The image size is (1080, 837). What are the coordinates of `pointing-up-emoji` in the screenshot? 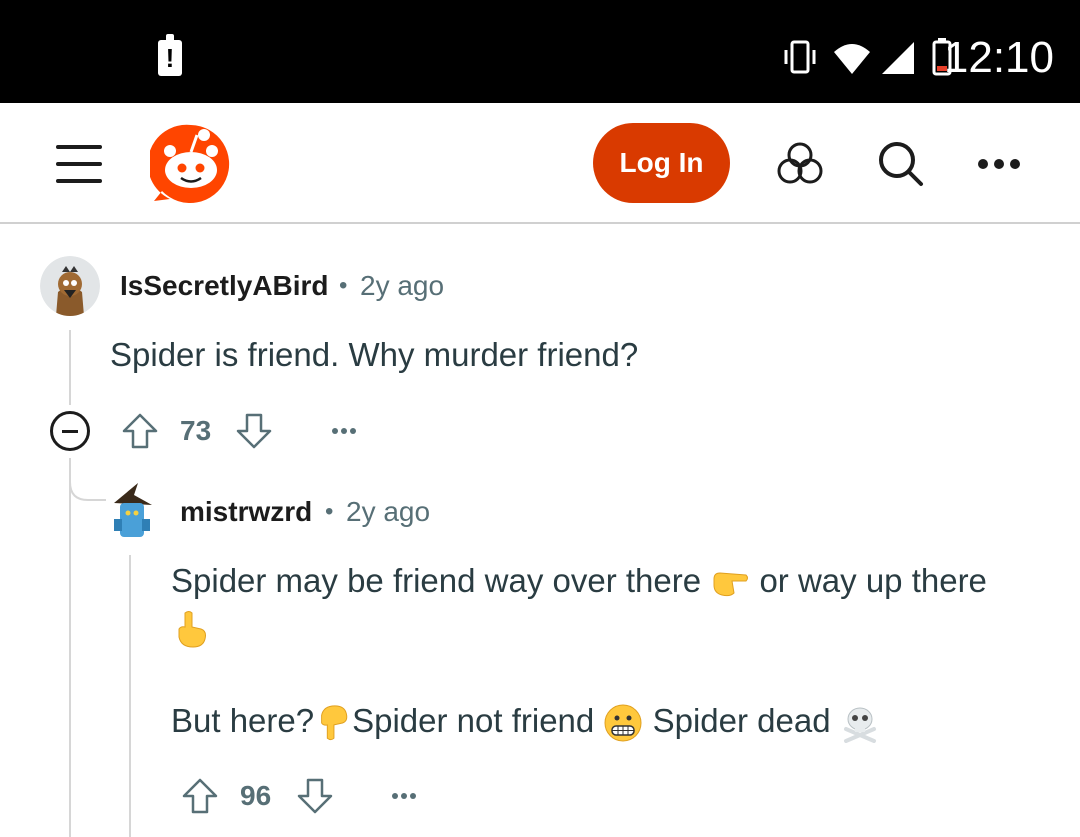 It's located at (192, 629).